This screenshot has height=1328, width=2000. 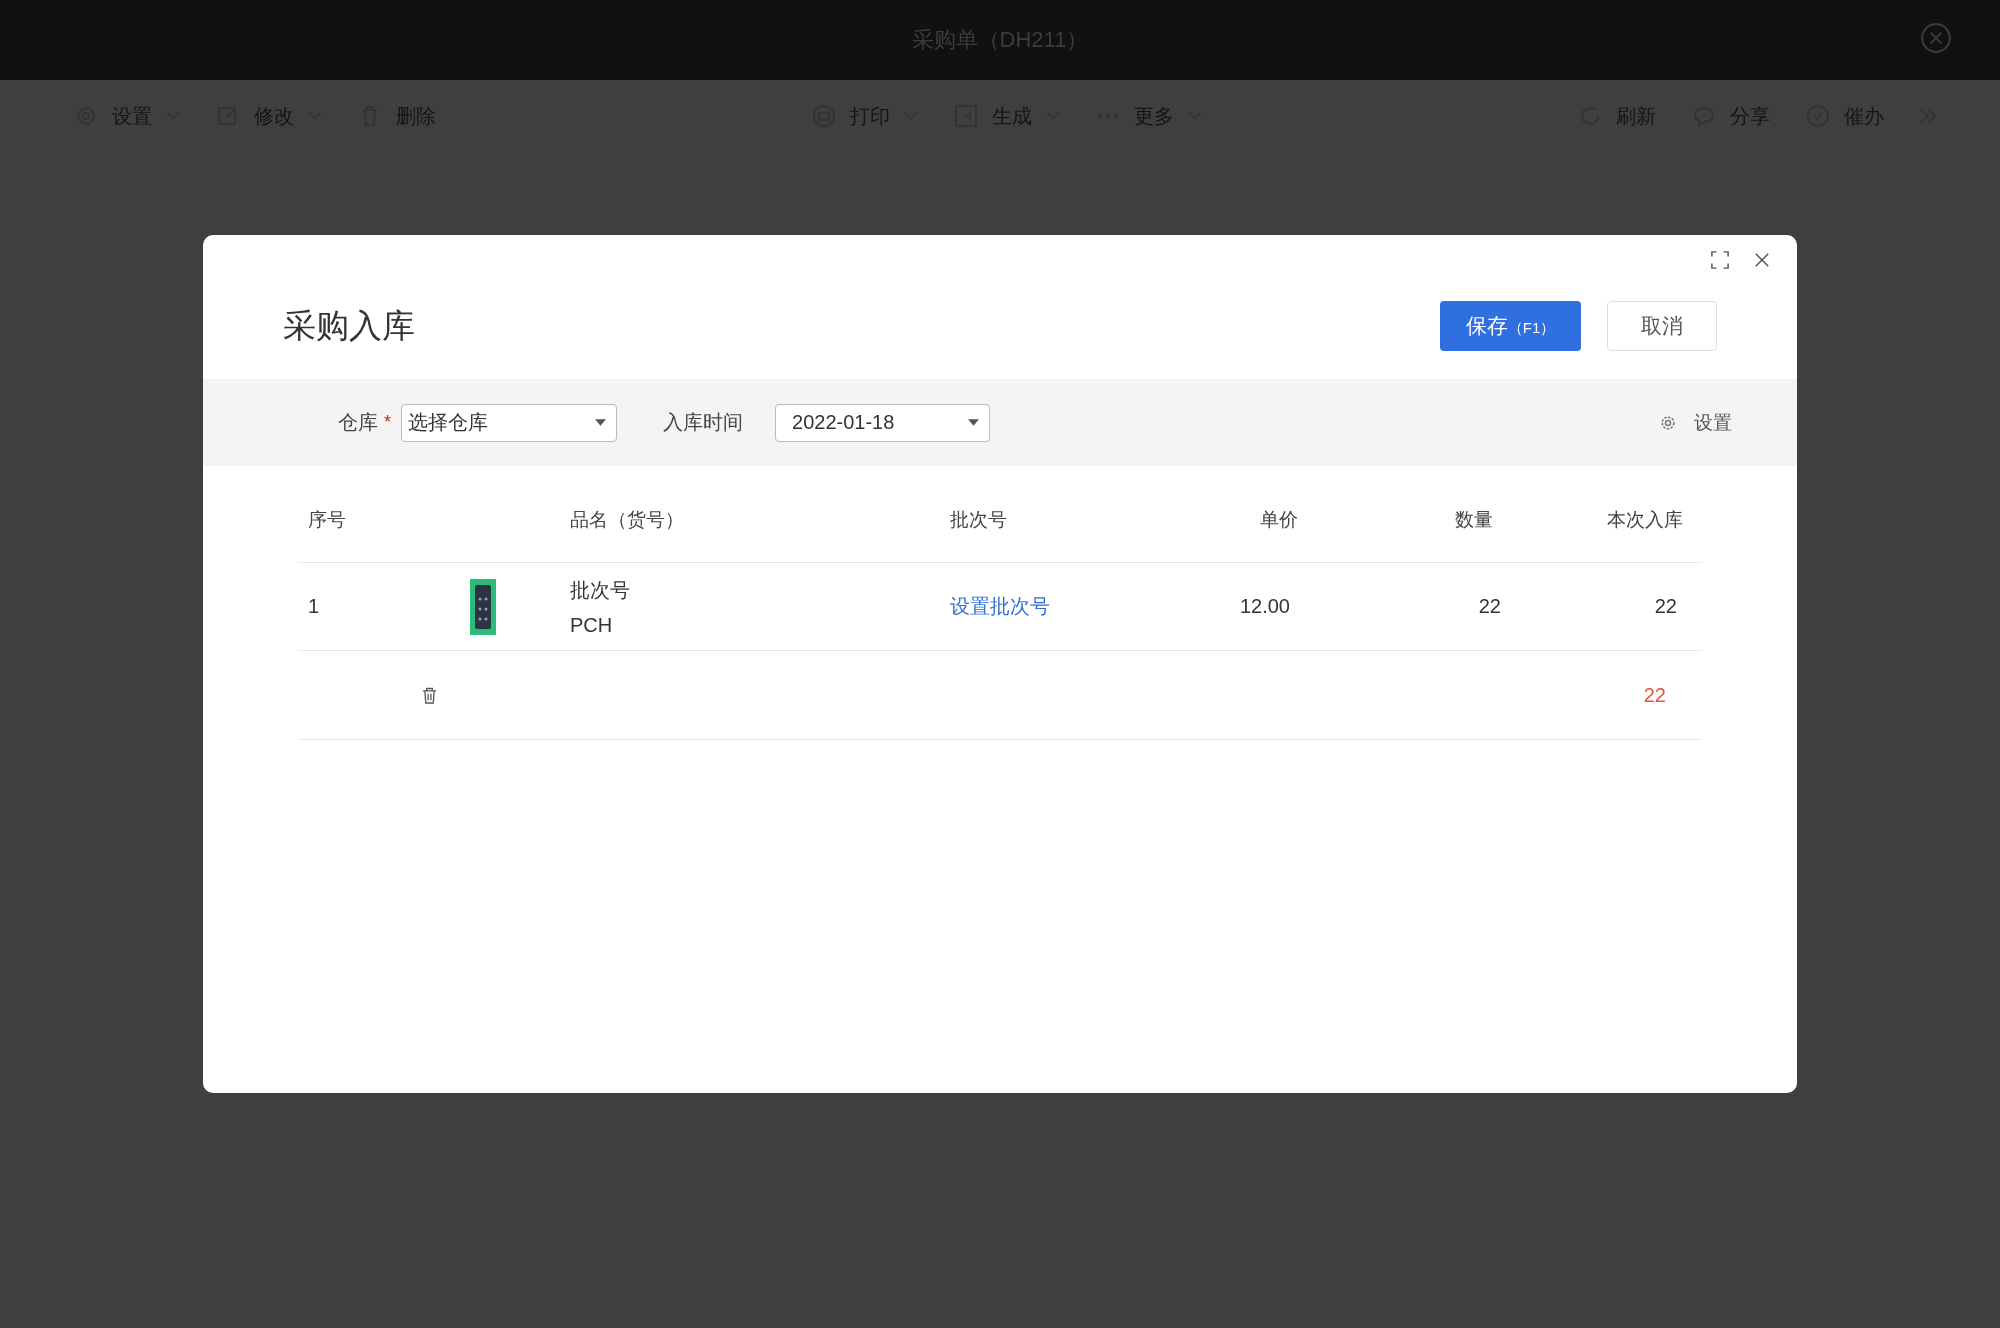 I want to click on column-header: 本次入库, so click(x=1645, y=520).